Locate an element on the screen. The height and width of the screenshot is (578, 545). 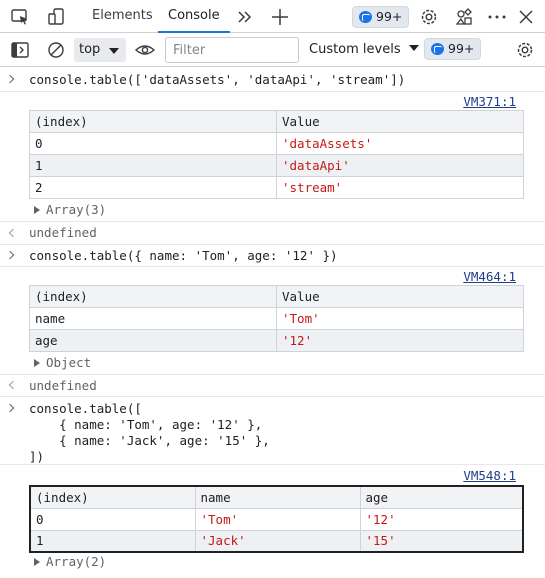
table-row: name 'Tom' is located at coordinates (276, 318).